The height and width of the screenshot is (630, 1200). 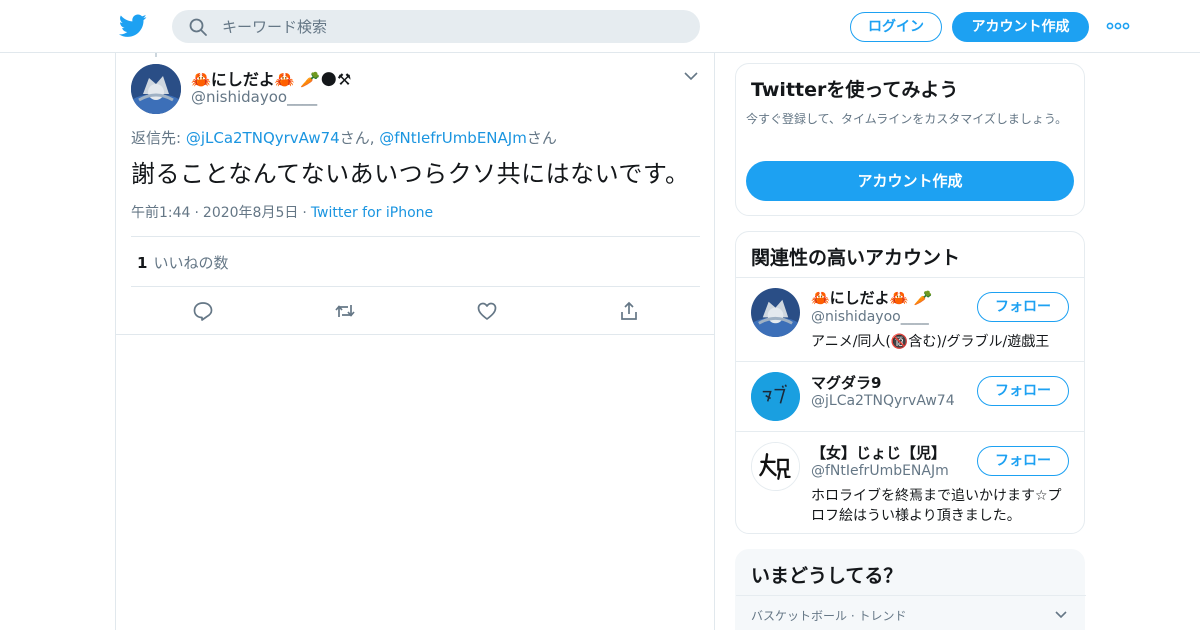 I want to click on account-handle: @nishidayoo____, so click(x=870, y=317).